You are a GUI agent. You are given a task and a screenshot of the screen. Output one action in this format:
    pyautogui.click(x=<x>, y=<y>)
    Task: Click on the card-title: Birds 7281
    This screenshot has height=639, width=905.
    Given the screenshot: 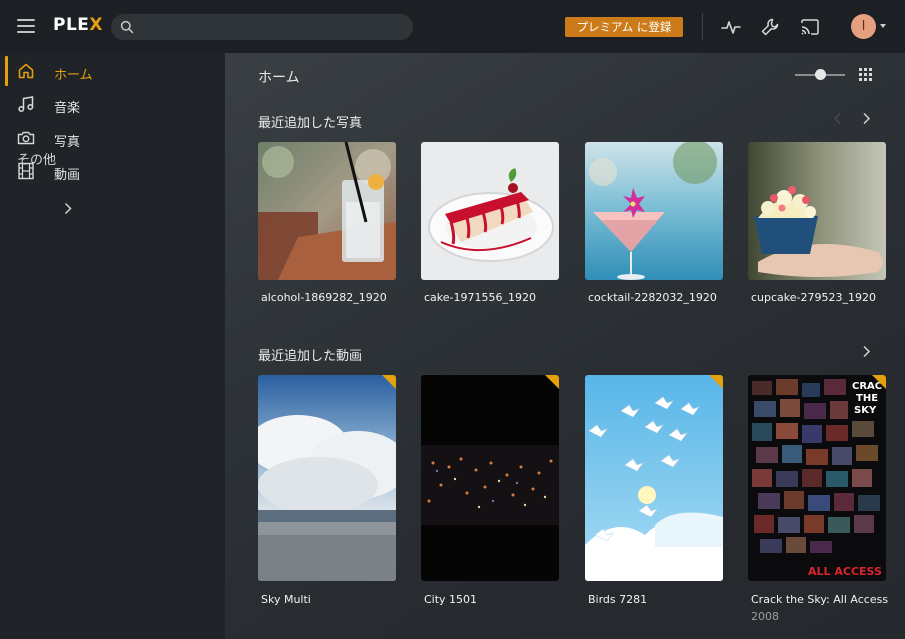 What is the action you would take?
    pyautogui.click(x=617, y=599)
    